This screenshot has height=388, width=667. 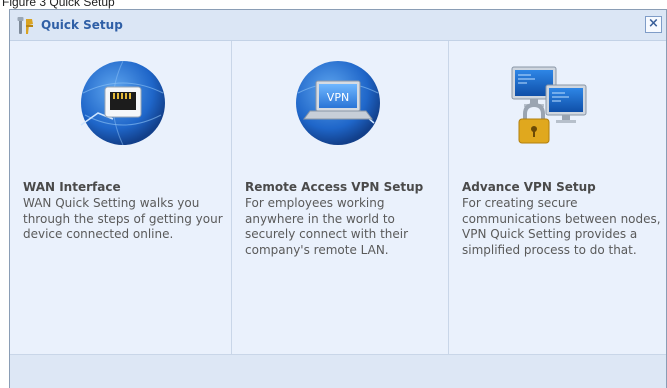 I want to click on ethernet-globe-icon, so click(x=122, y=103).